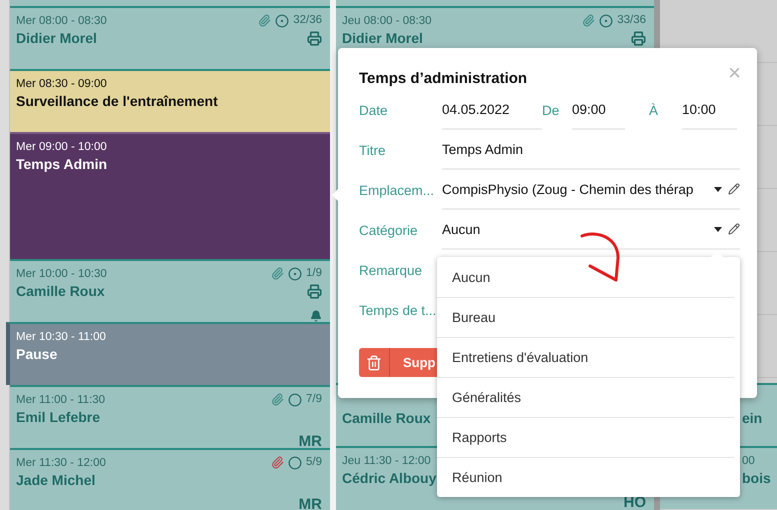  I want to click on session-count: 1/9, so click(314, 273).